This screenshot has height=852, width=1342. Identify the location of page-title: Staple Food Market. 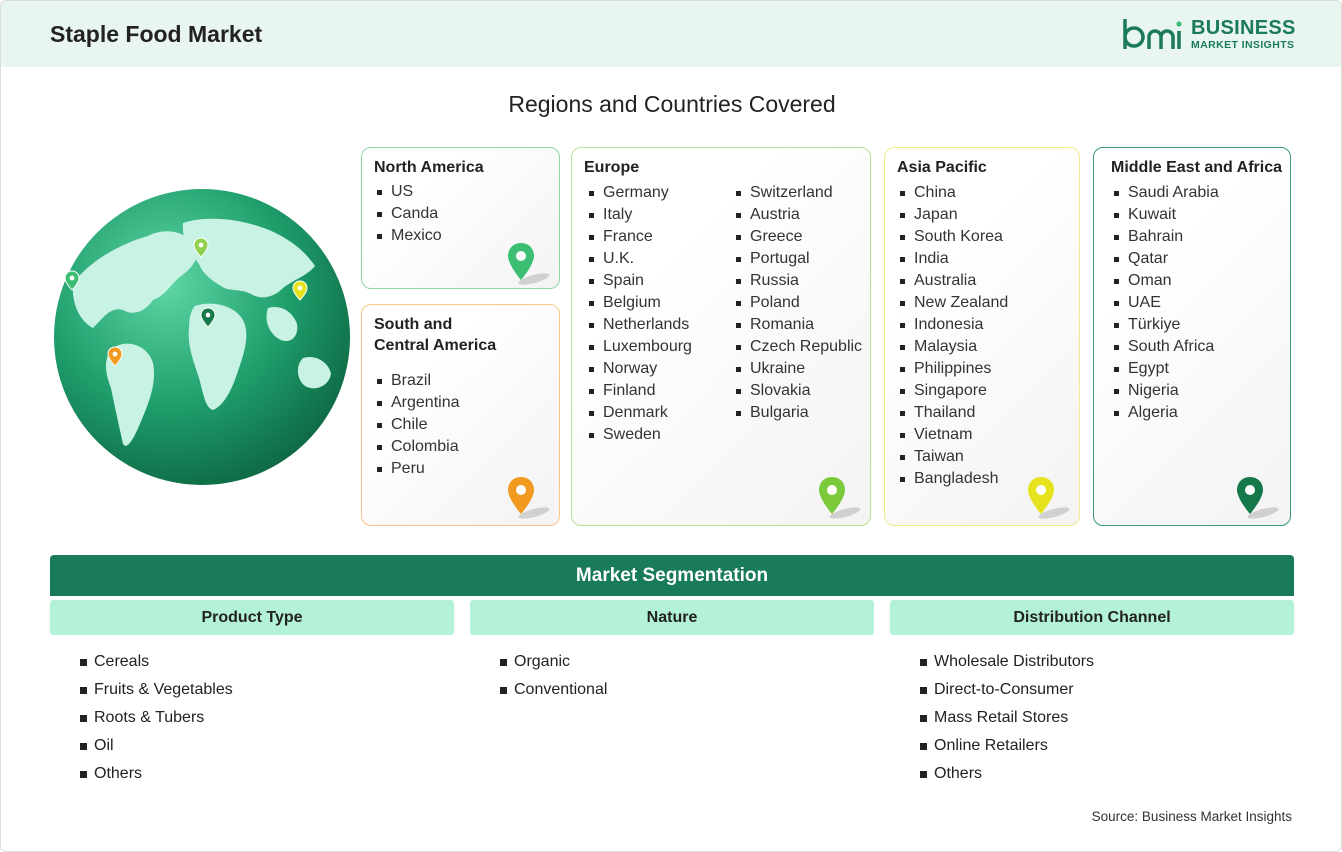
(156, 34).